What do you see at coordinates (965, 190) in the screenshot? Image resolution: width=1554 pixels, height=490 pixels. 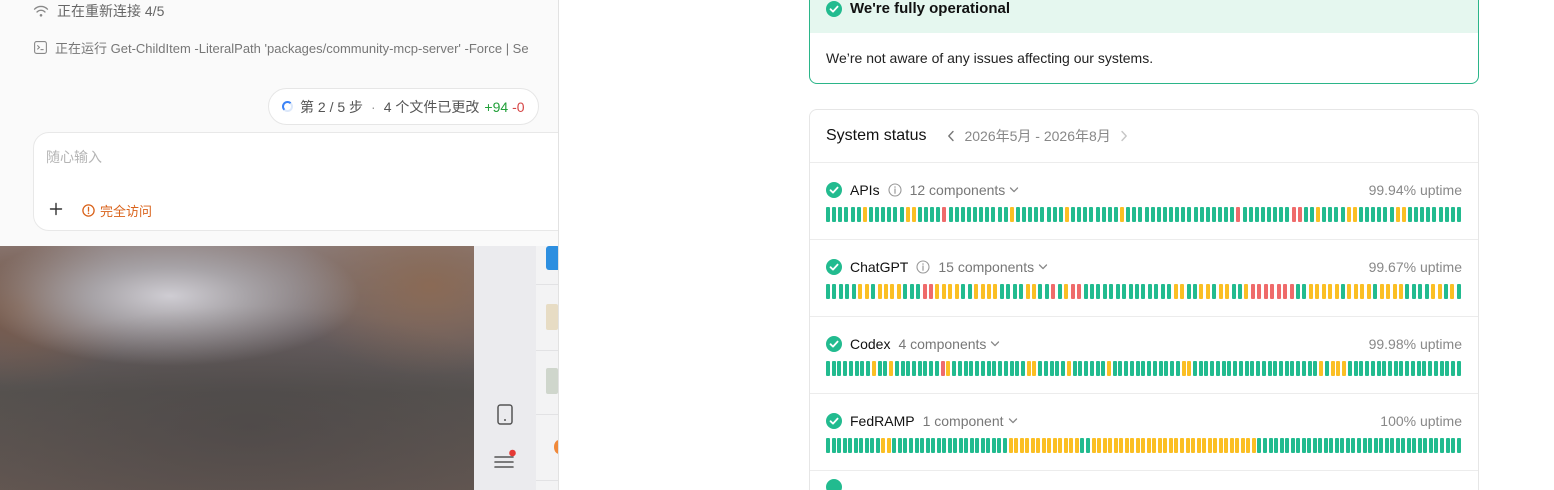 I see `components-dropdown: 12 components` at bounding box center [965, 190].